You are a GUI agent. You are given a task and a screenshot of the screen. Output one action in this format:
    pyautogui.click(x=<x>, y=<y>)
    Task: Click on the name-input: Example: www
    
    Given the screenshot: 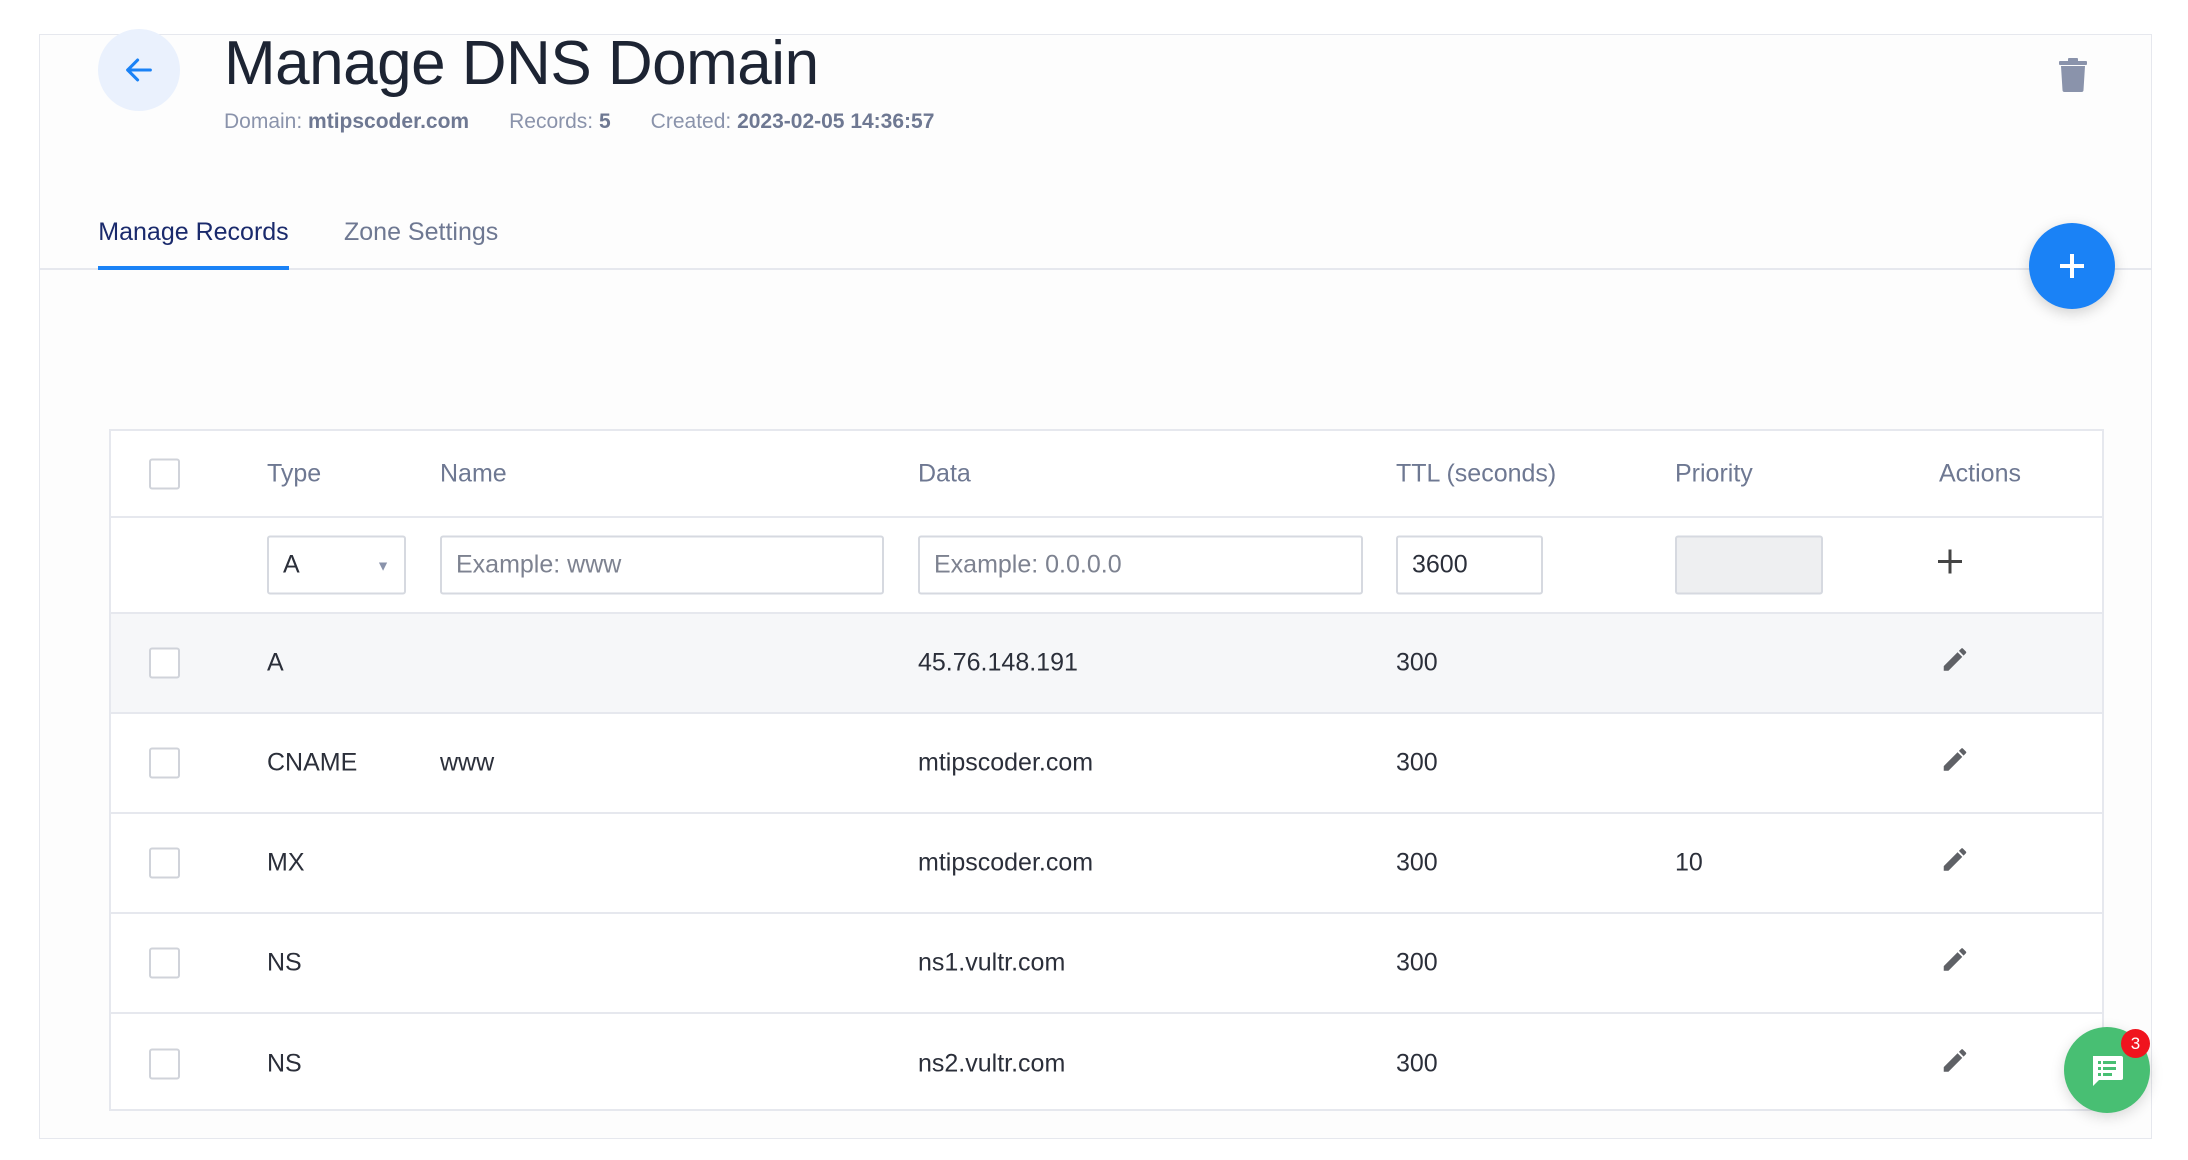 What is the action you would take?
    pyautogui.click(x=662, y=565)
    